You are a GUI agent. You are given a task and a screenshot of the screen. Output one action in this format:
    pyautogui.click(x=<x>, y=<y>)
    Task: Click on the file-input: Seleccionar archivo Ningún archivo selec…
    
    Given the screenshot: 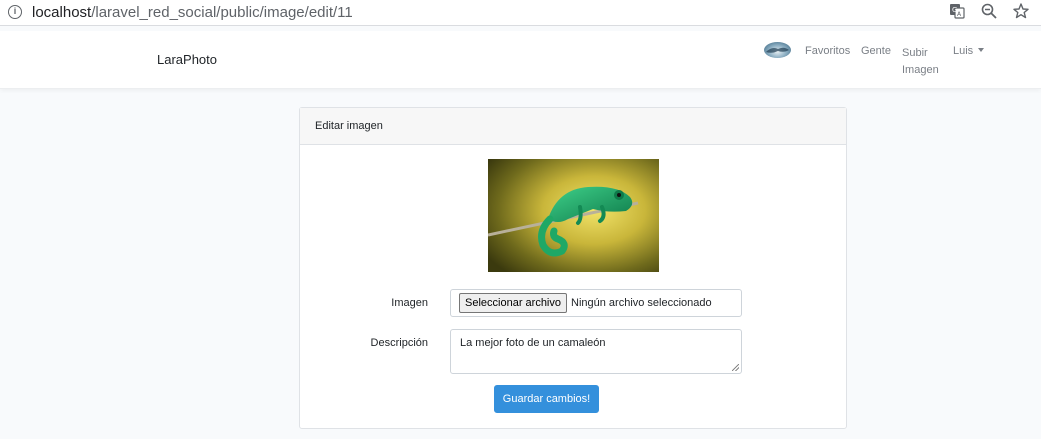 What is the action you would take?
    pyautogui.click(x=596, y=303)
    